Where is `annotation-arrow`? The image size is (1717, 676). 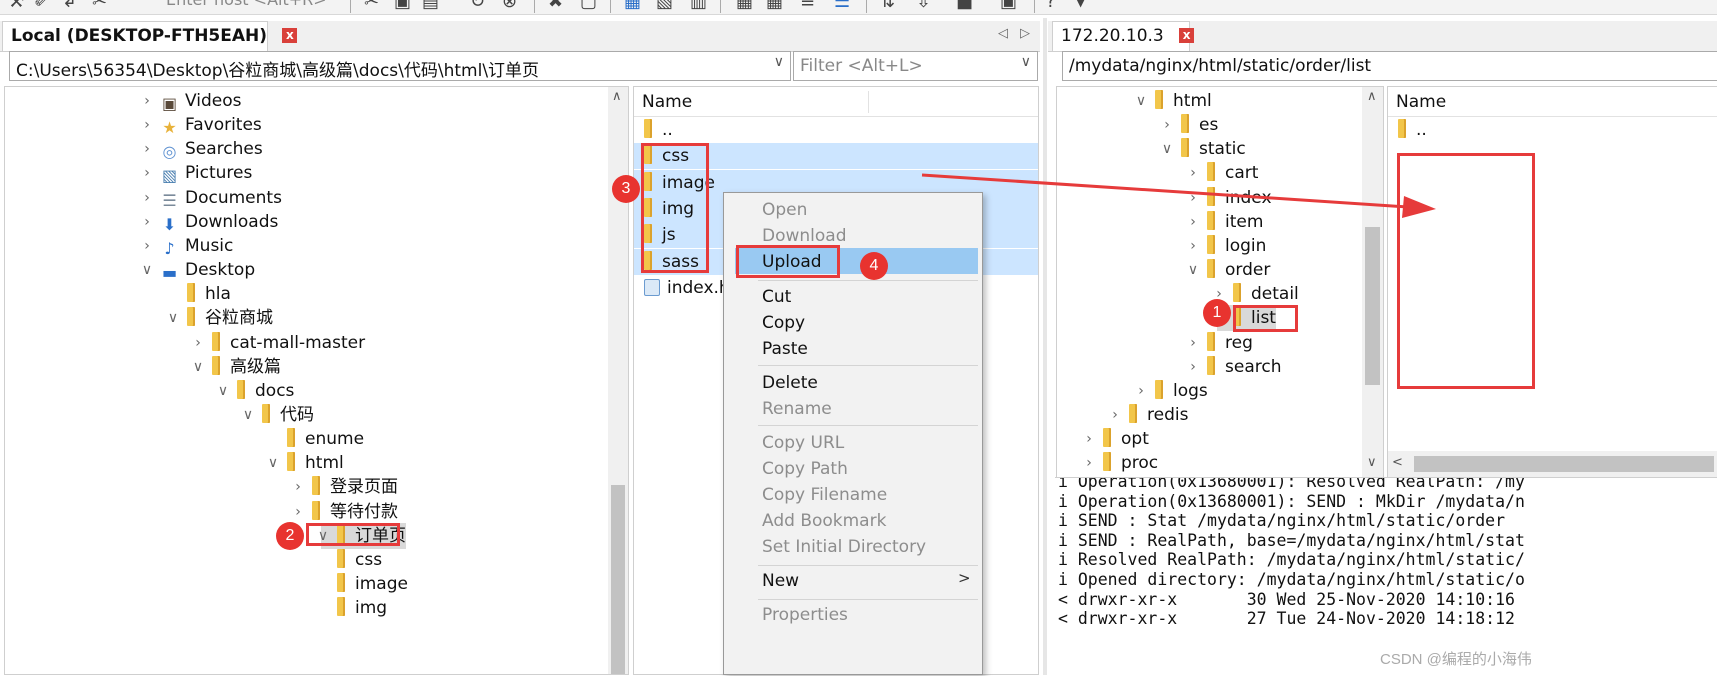 annotation-arrow is located at coordinates (1178, 195).